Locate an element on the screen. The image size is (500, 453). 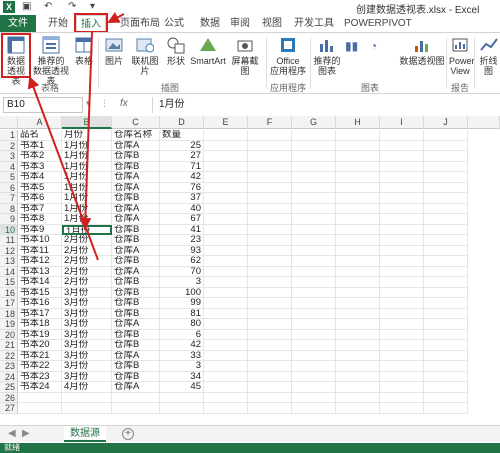
row-header: 16 is located at coordinates (9, 292).